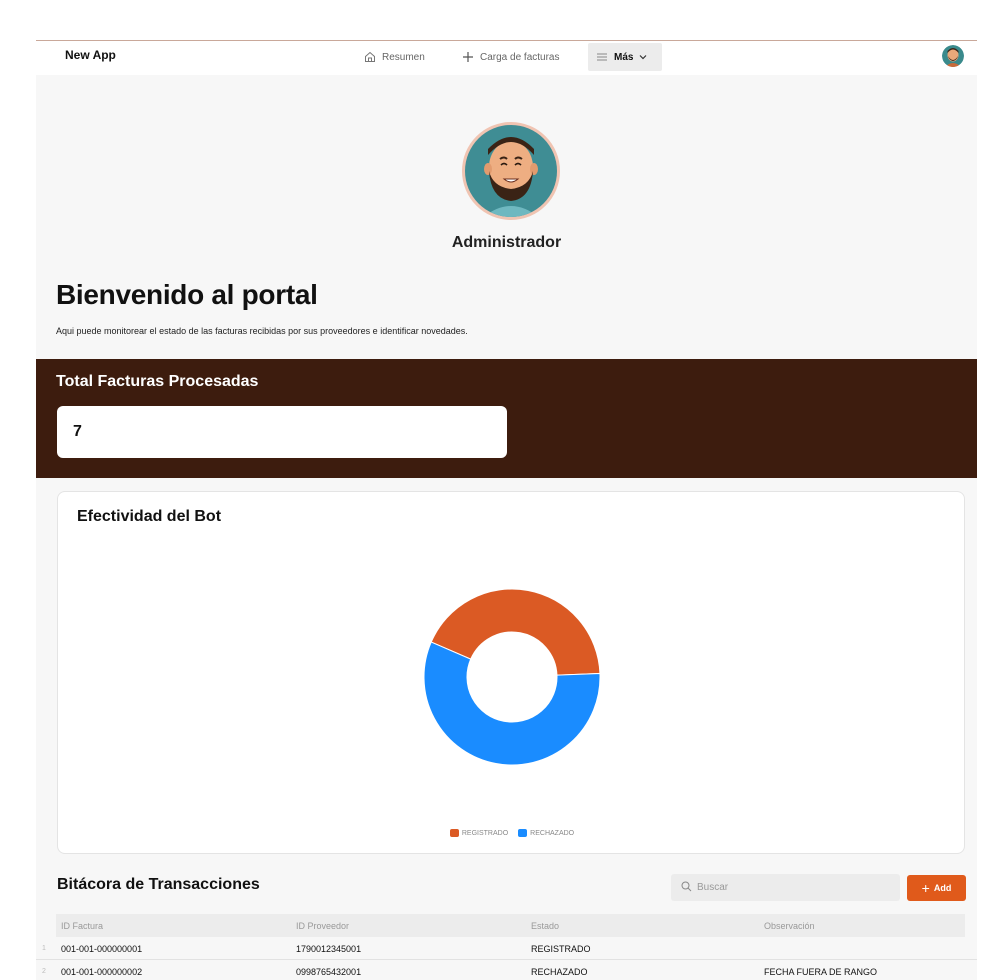  I want to click on cell-id-proveedor: 1790012345001, so click(329, 949).